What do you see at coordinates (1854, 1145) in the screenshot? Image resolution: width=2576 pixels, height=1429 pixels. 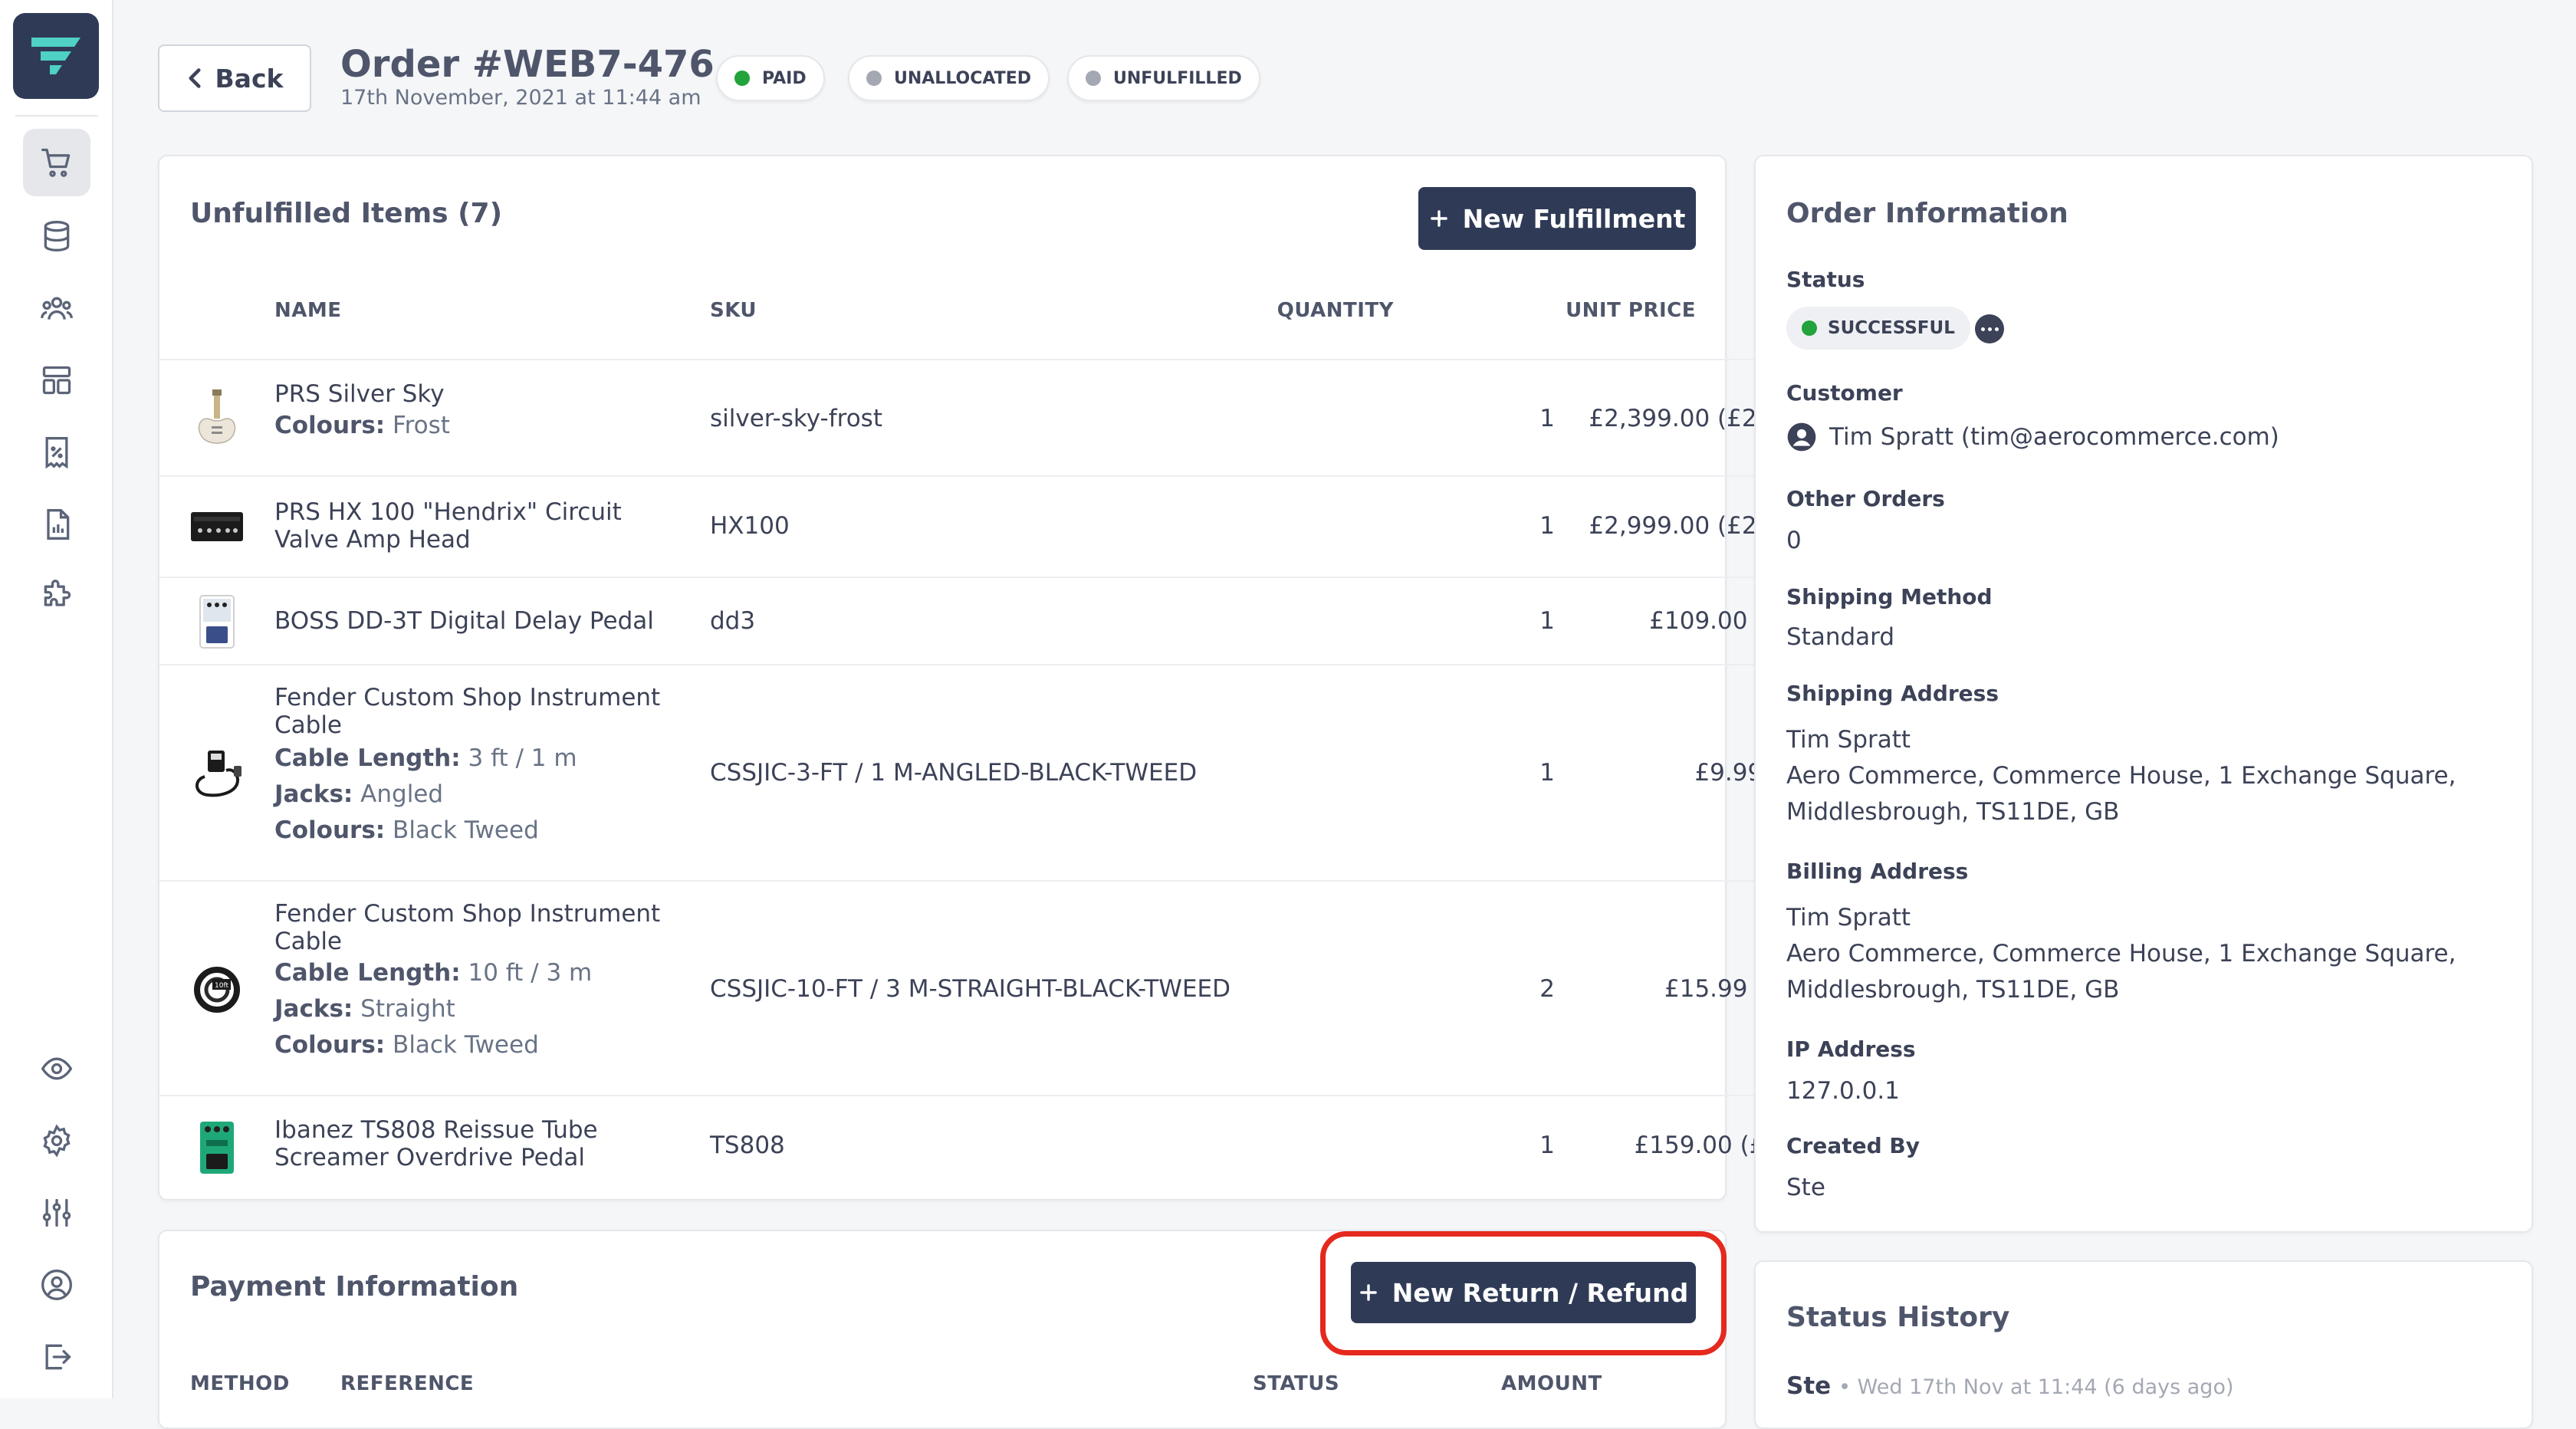 I see `created-by-label: Created By` at bounding box center [1854, 1145].